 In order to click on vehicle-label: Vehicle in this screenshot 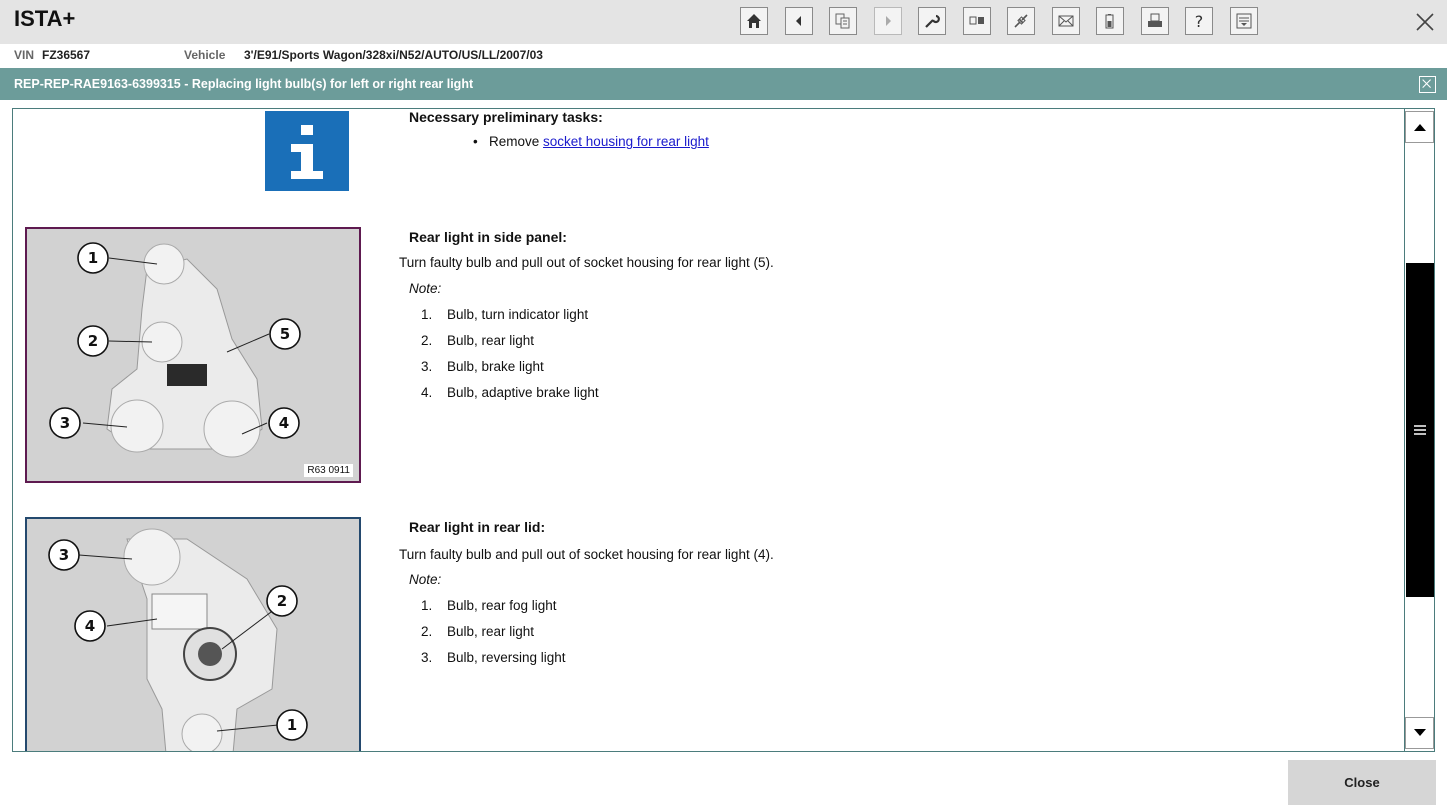, I will do `click(205, 55)`.